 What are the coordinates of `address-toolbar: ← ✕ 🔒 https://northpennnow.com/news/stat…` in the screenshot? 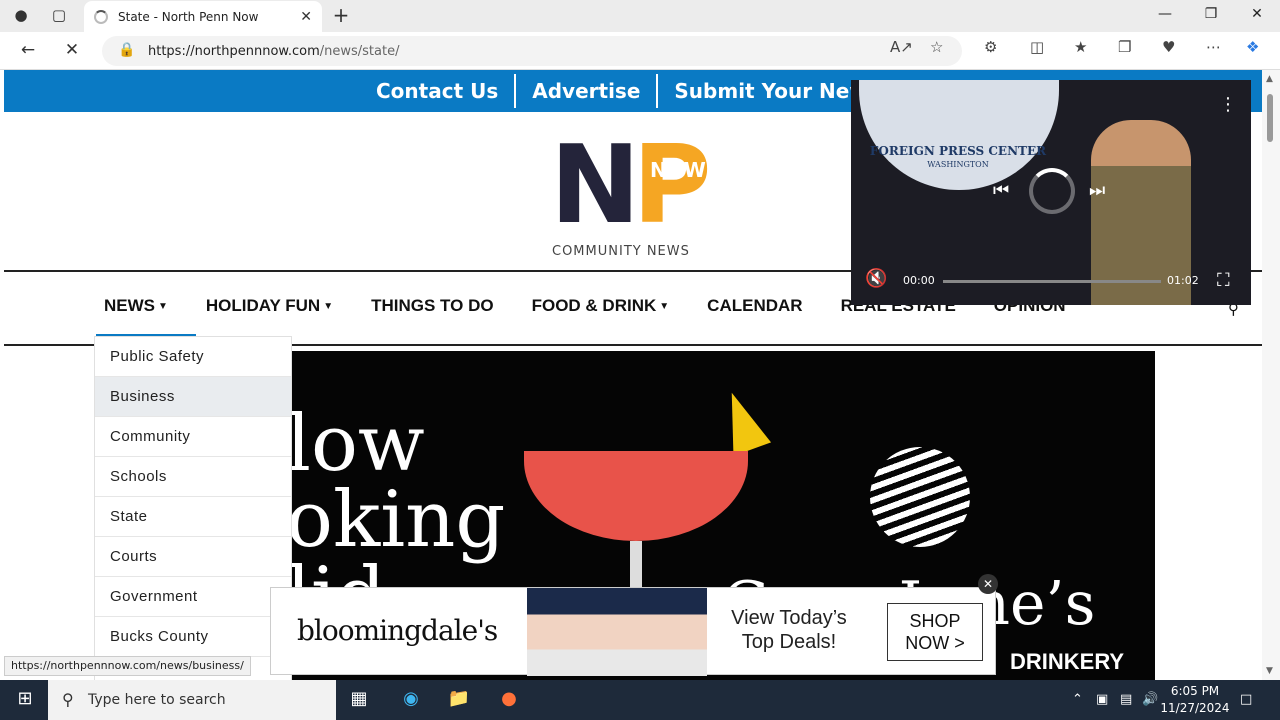 It's located at (640, 51).